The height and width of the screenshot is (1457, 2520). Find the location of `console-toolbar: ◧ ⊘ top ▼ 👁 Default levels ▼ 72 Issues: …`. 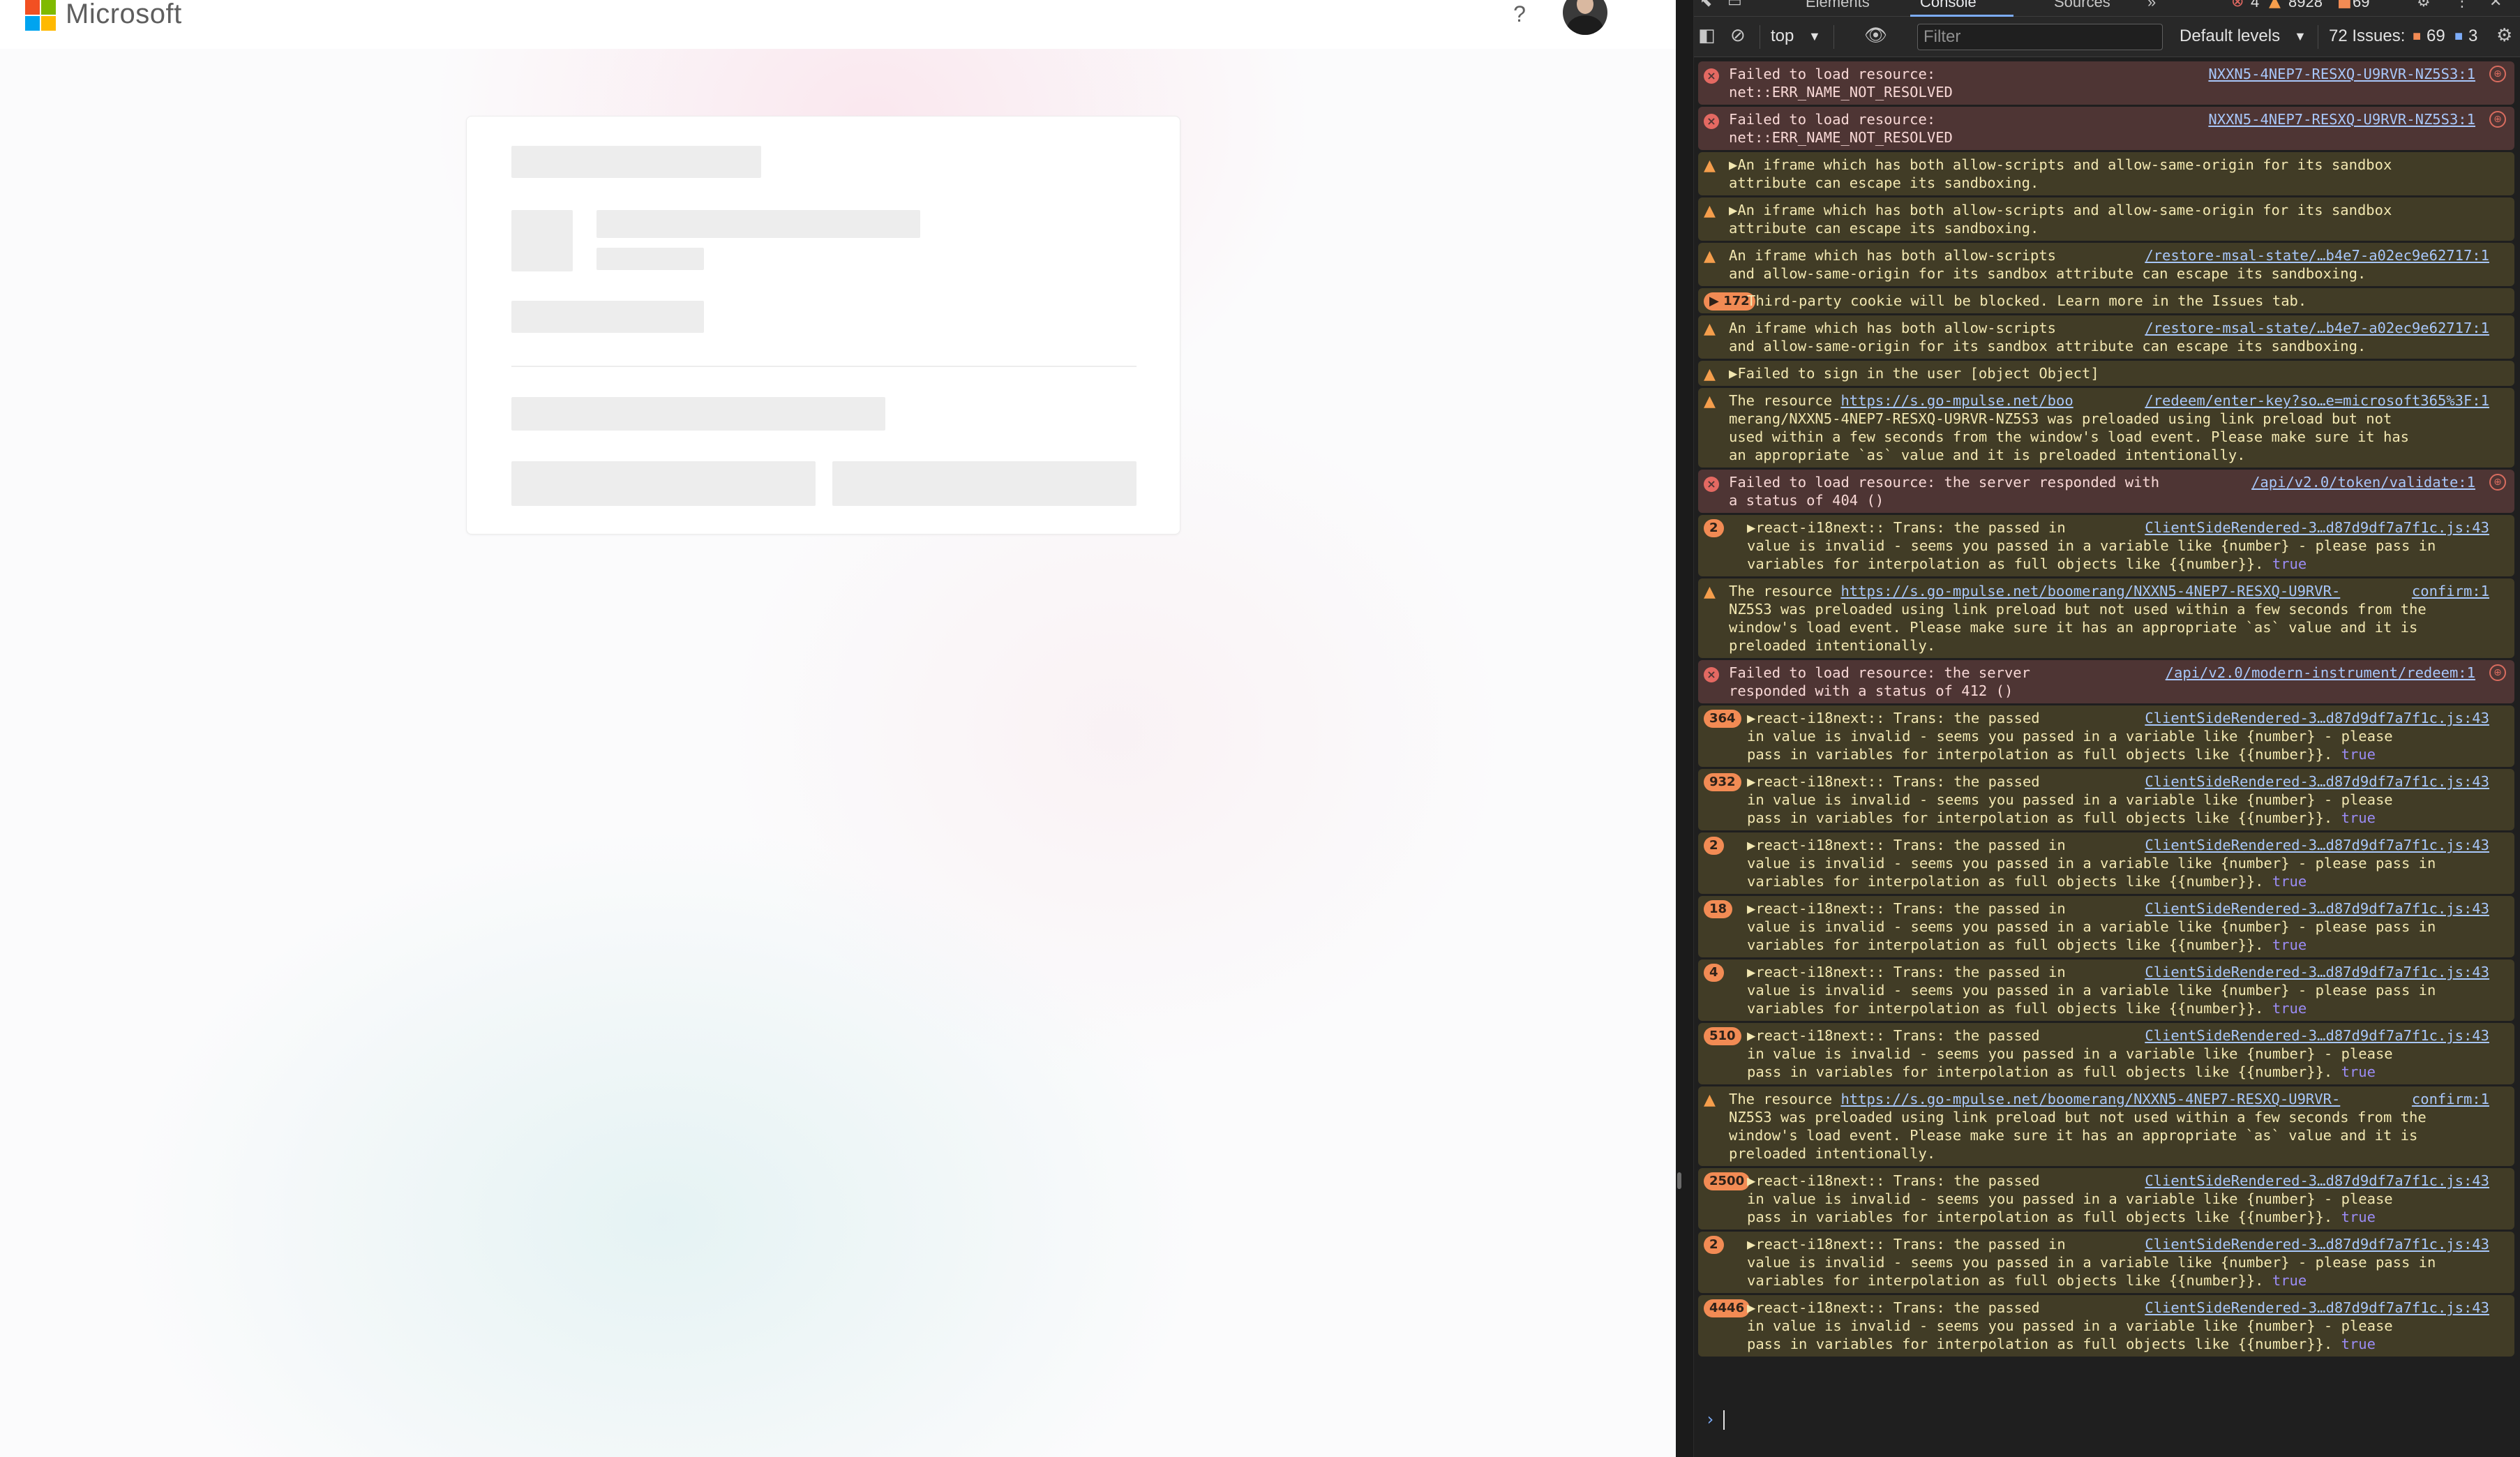

console-toolbar: ◧ ⊘ top ▼ 👁 Default levels ▼ 72 Issues: … is located at coordinates (2107, 37).